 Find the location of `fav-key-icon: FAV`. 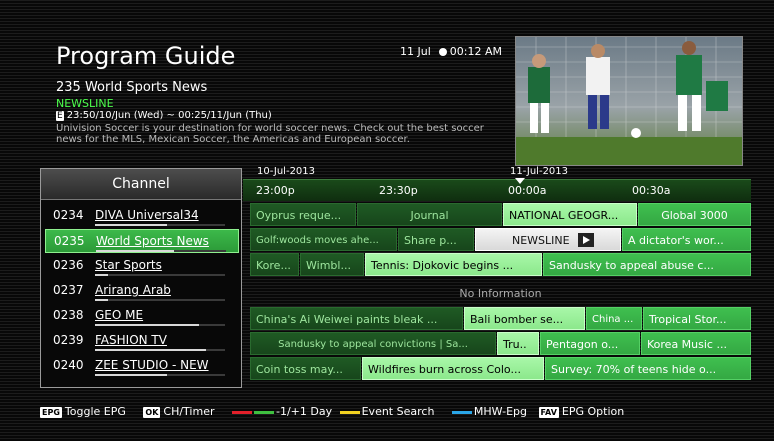

fav-key-icon: FAV is located at coordinates (548, 412).